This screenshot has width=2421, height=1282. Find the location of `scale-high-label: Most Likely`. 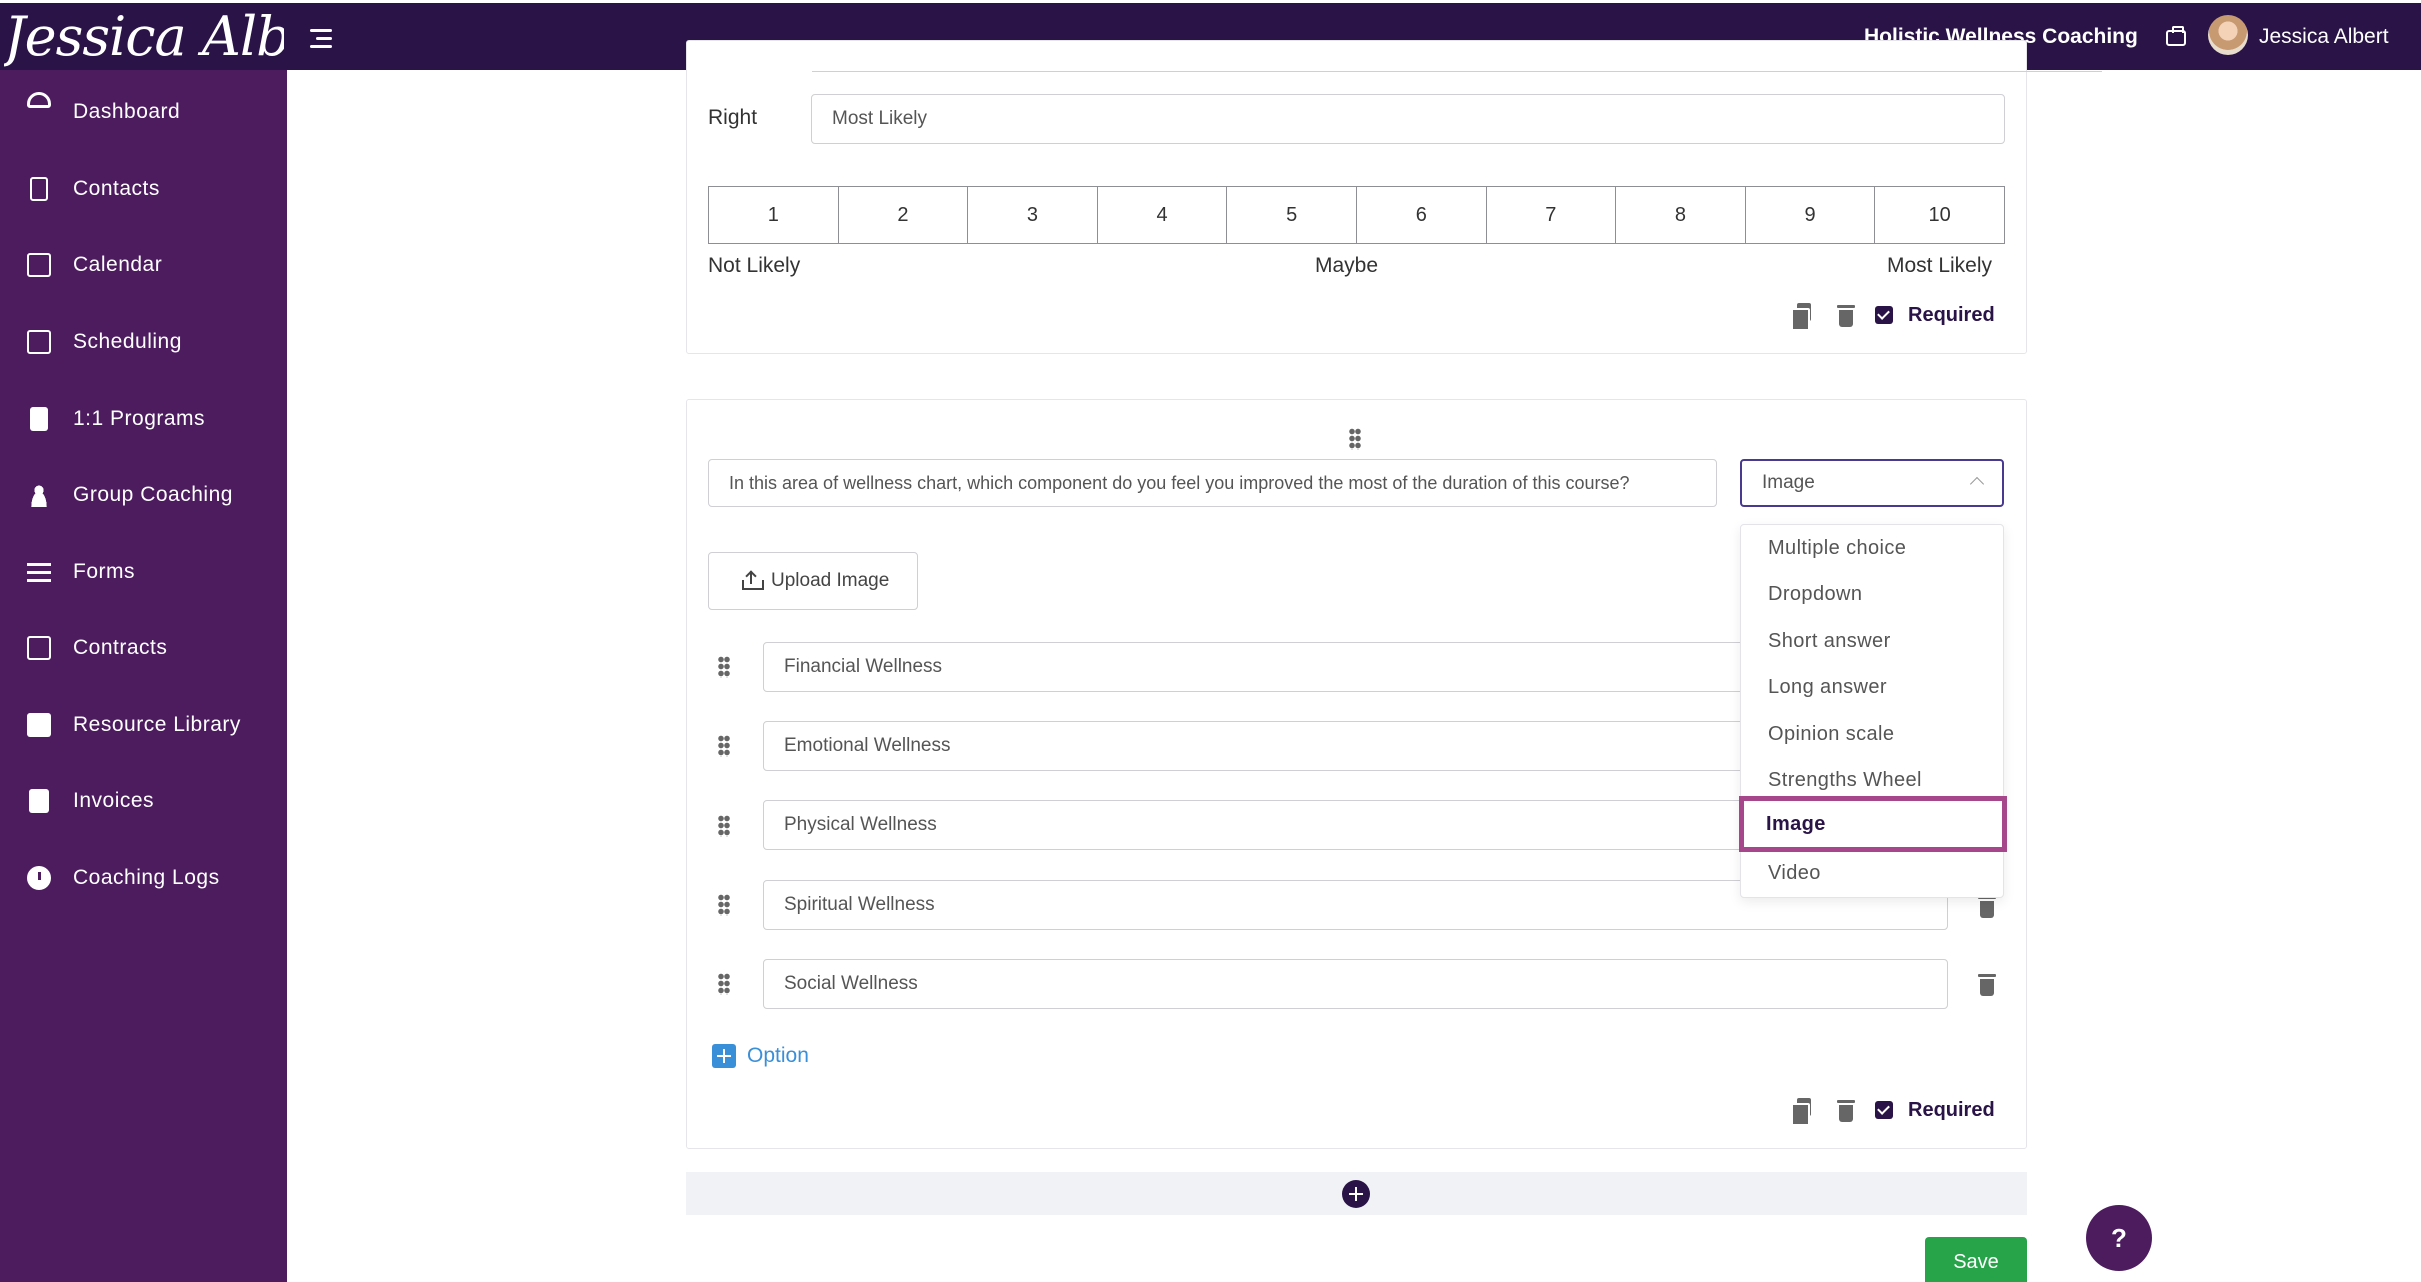

scale-high-label: Most Likely is located at coordinates (1940, 265).